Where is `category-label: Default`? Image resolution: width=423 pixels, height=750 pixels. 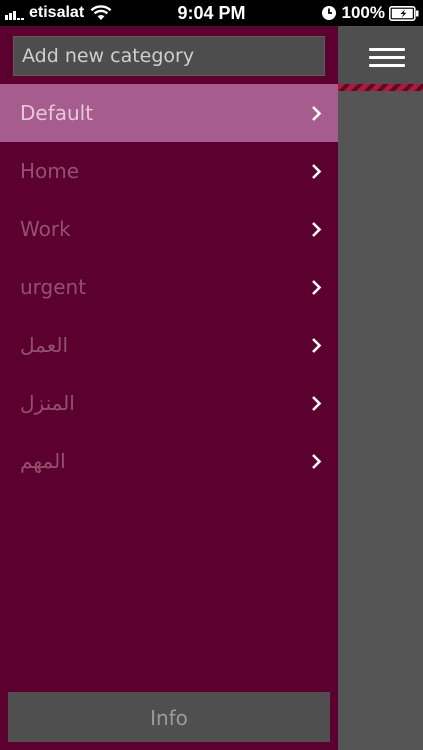
category-label: Default is located at coordinates (57, 113).